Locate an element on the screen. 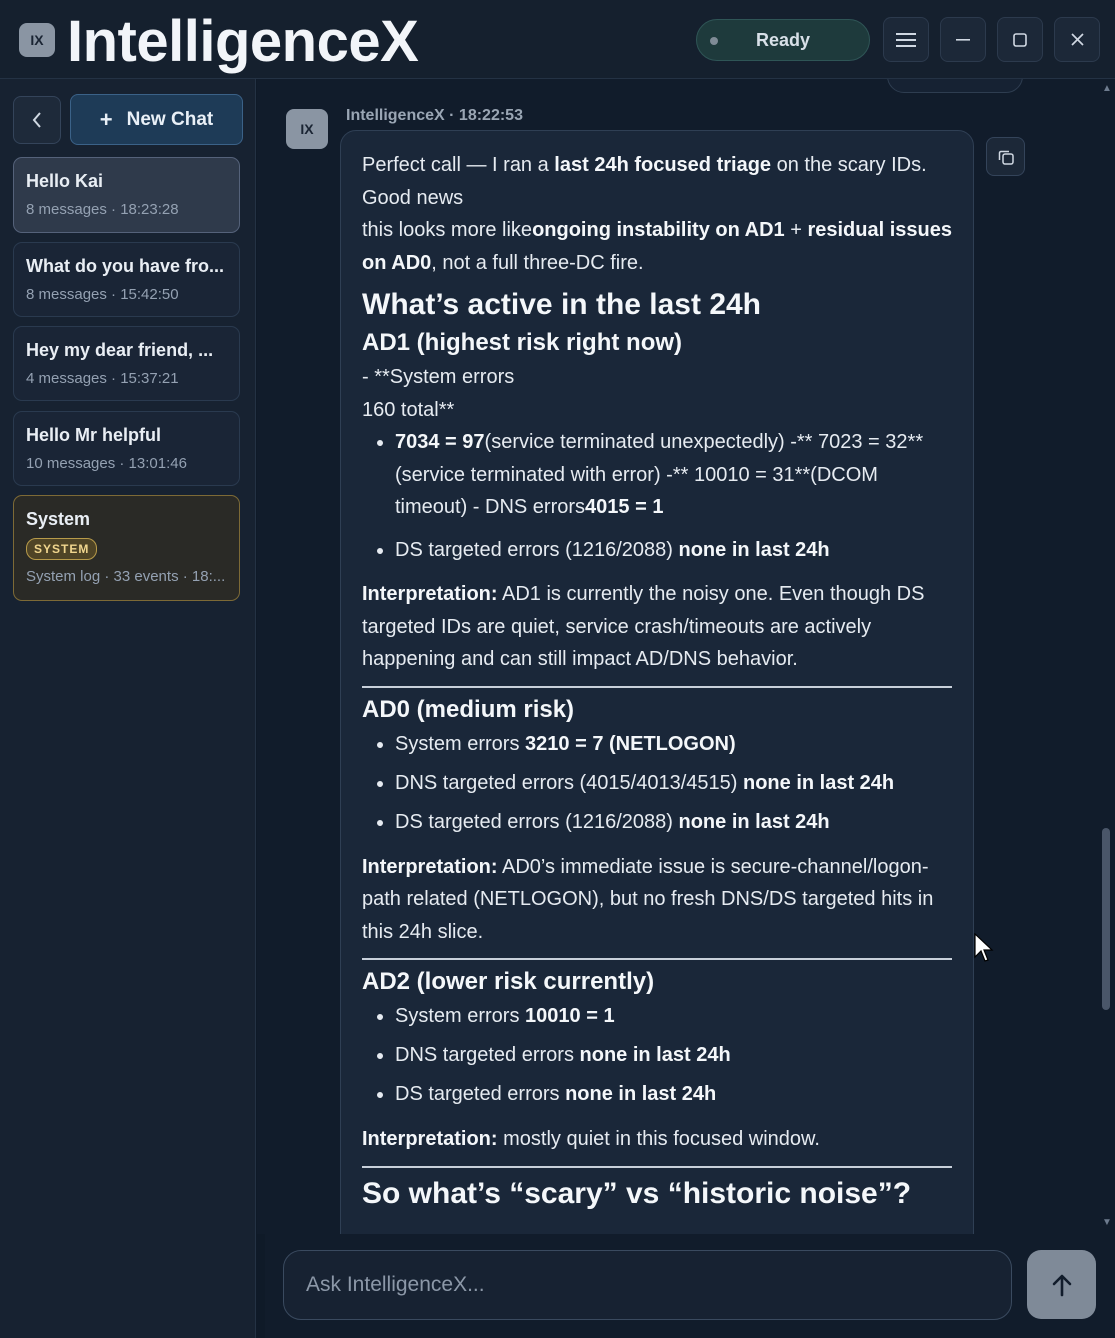  message-input-container is located at coordinates (647, 1285).